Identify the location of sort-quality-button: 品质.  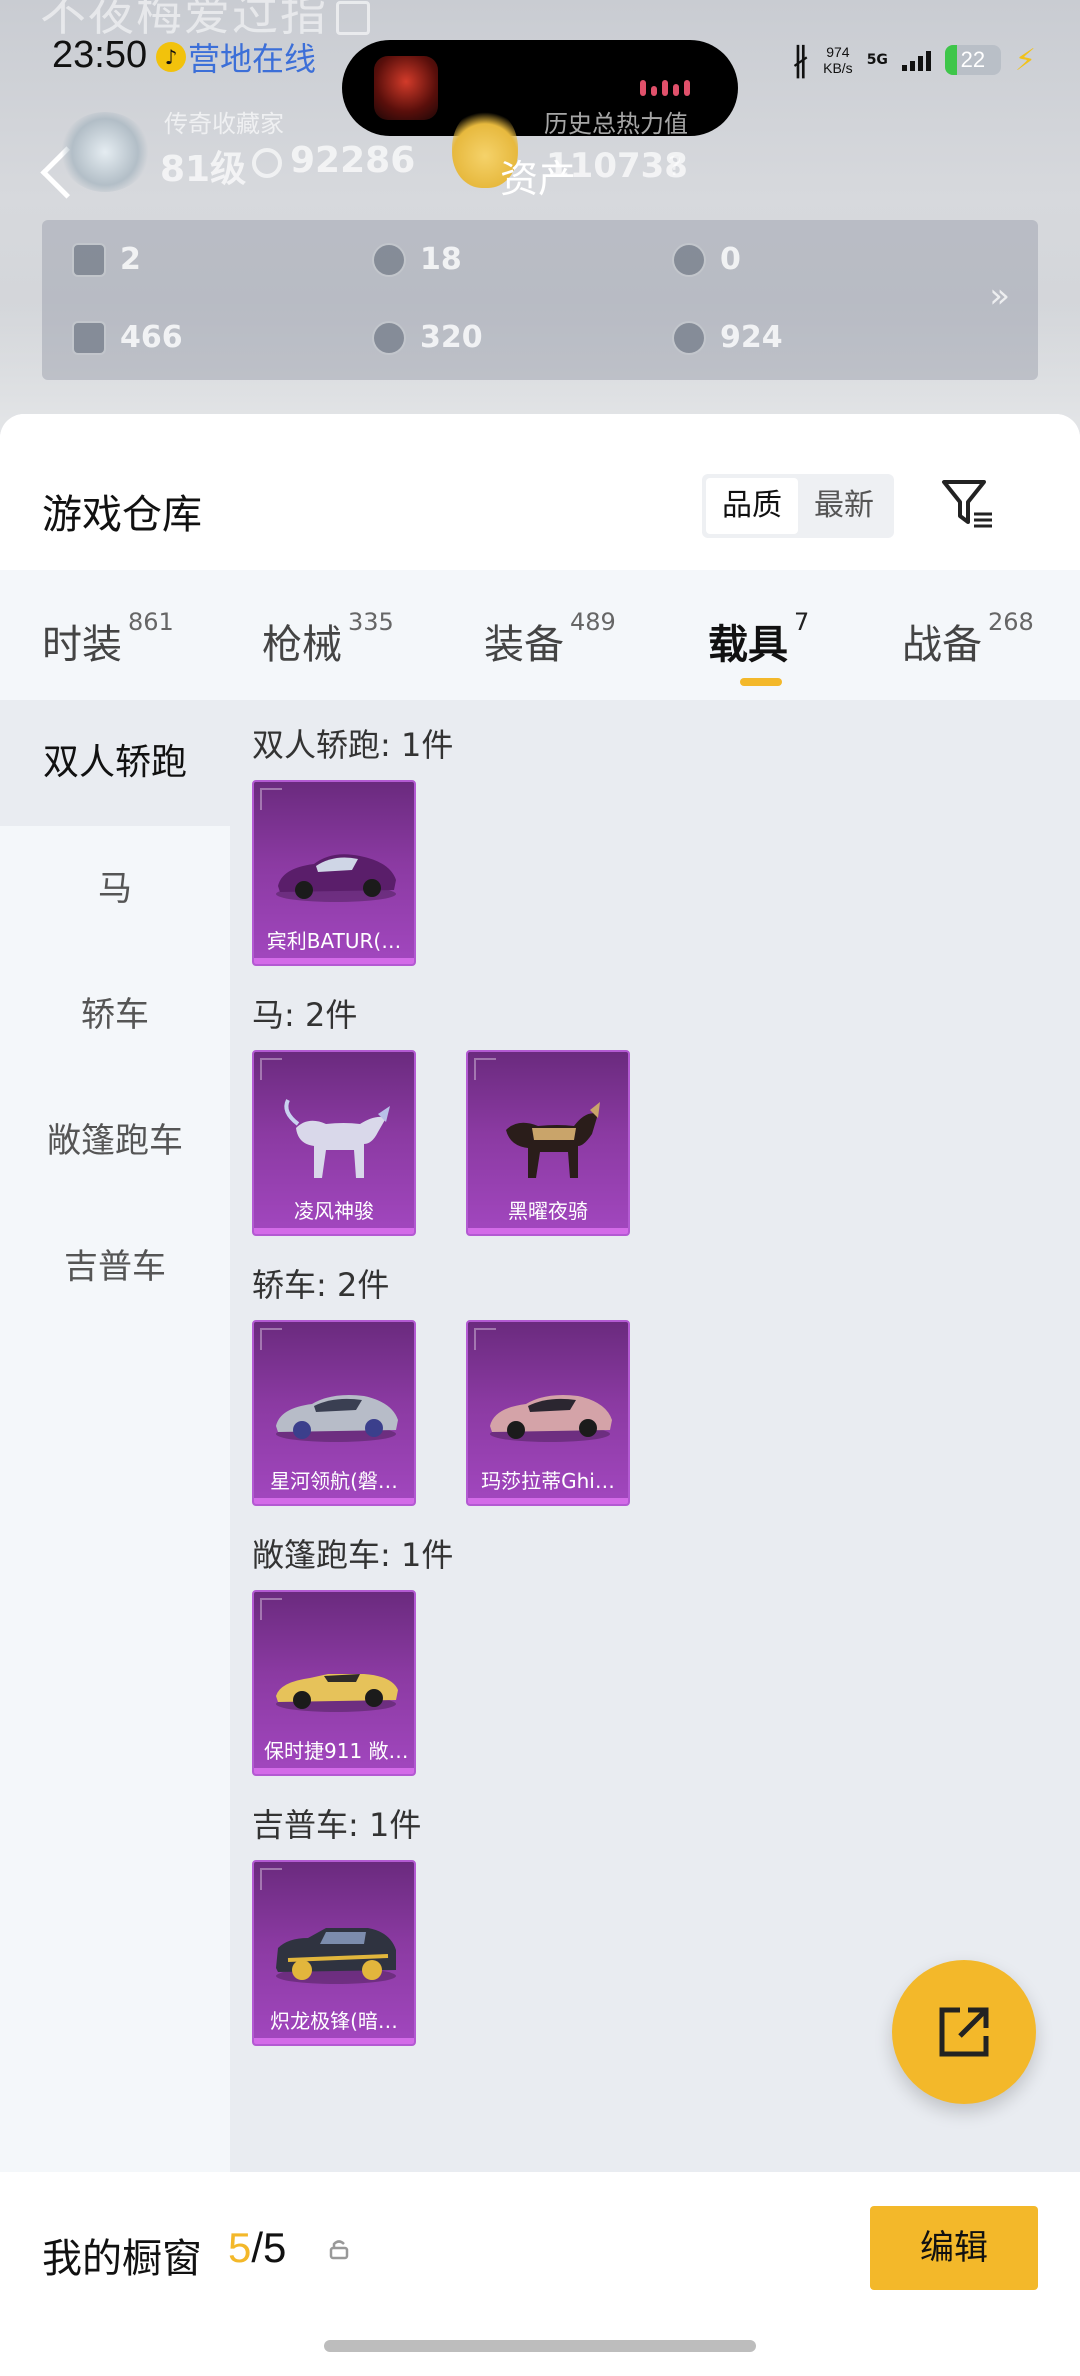
(752, 506).